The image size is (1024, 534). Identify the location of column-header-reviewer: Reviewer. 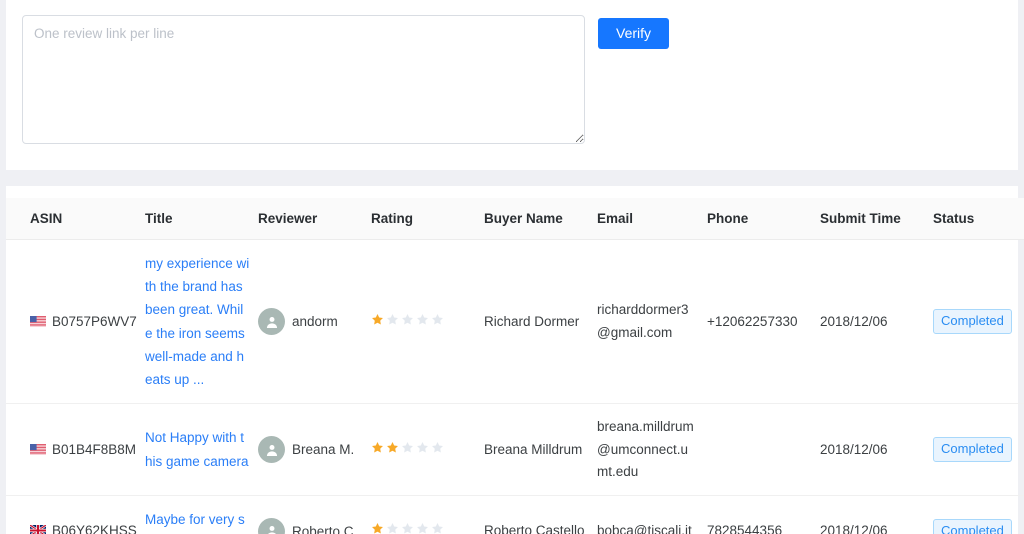
(314, 219).